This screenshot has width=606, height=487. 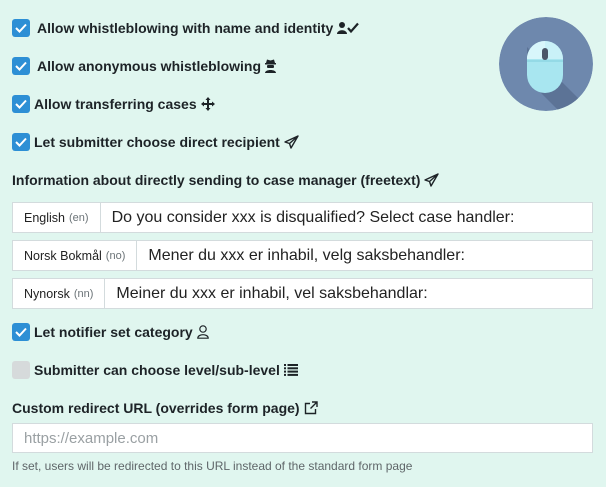 I want to click on lang-tag-en: English (en), so click(x=57, y=217).